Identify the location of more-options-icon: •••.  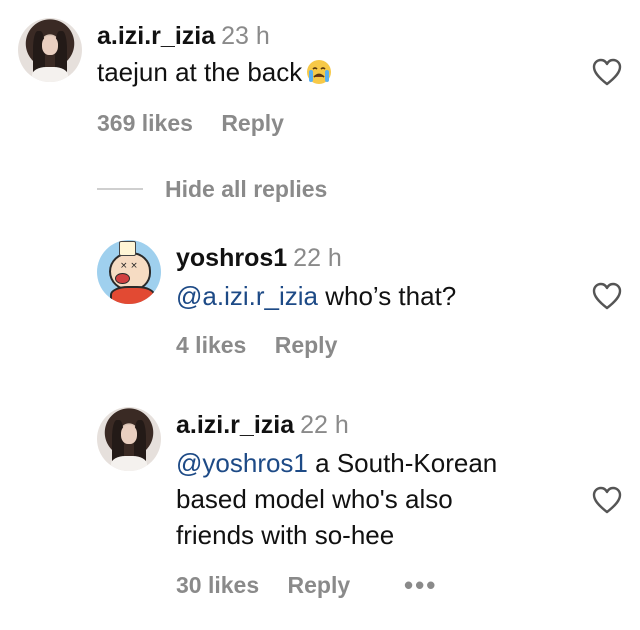
(420, 585).